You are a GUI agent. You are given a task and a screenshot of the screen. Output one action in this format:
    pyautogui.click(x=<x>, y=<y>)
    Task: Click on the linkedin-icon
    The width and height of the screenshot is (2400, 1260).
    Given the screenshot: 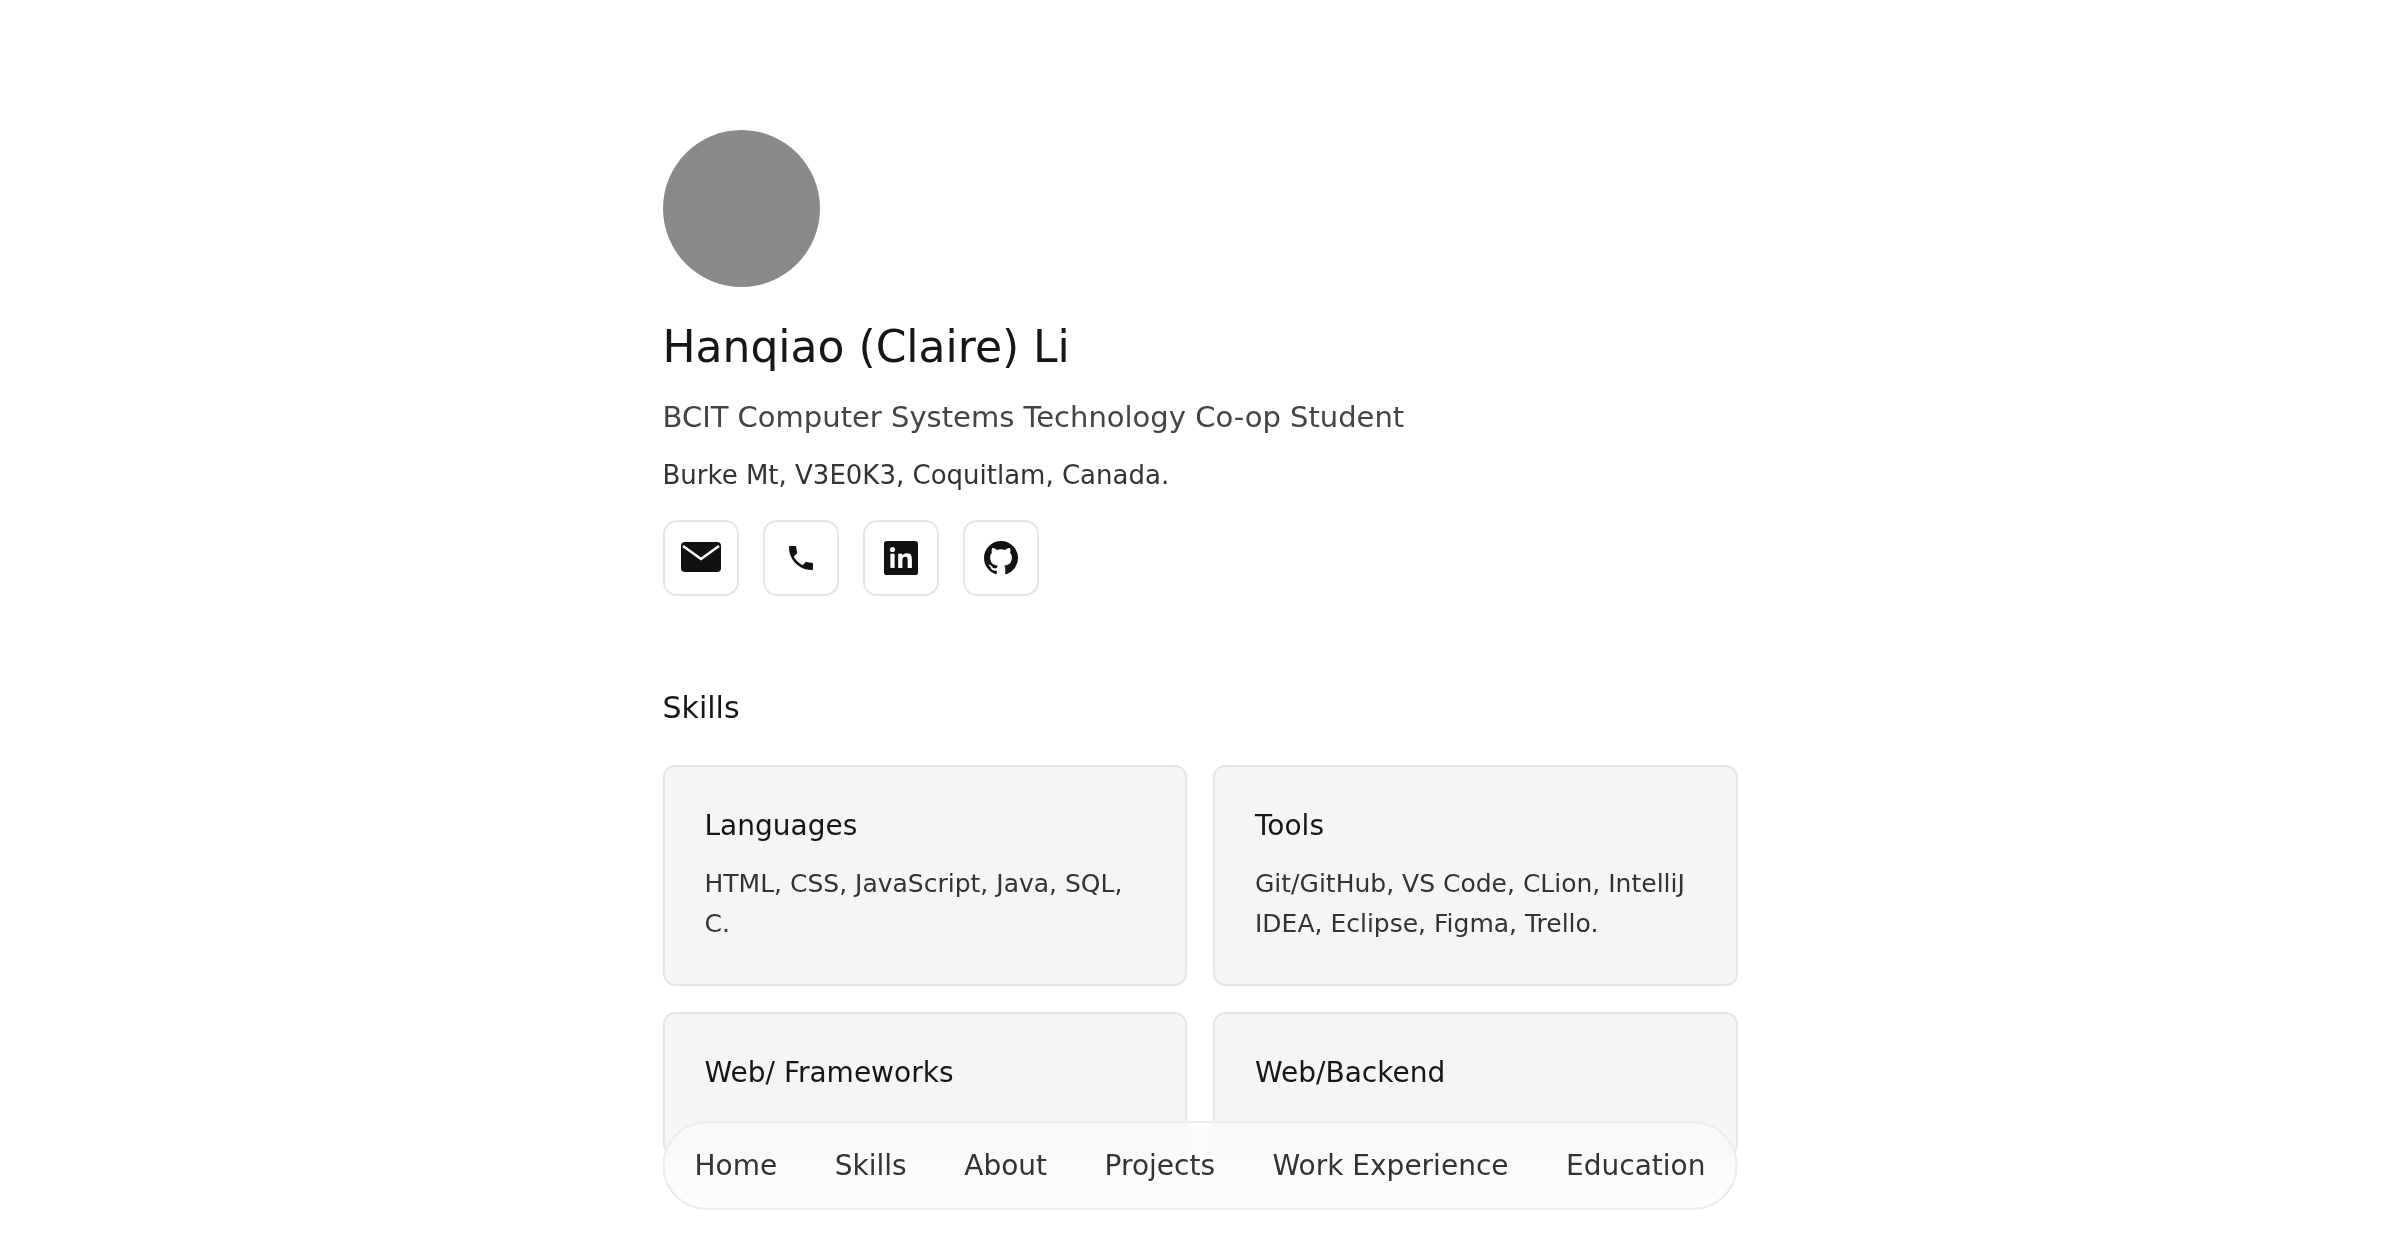 What is the action you would take?
    pyautogui.click(x=900, y=558)
    